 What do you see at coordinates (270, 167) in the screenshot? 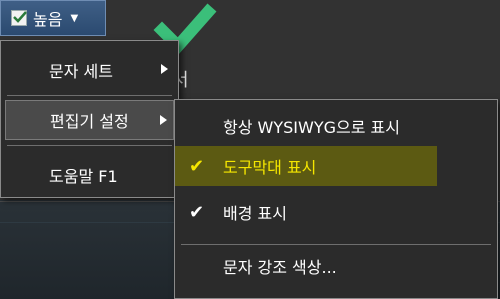
I see `menu-item-label: 도구막대 표시` at bounding box center [270, 167].